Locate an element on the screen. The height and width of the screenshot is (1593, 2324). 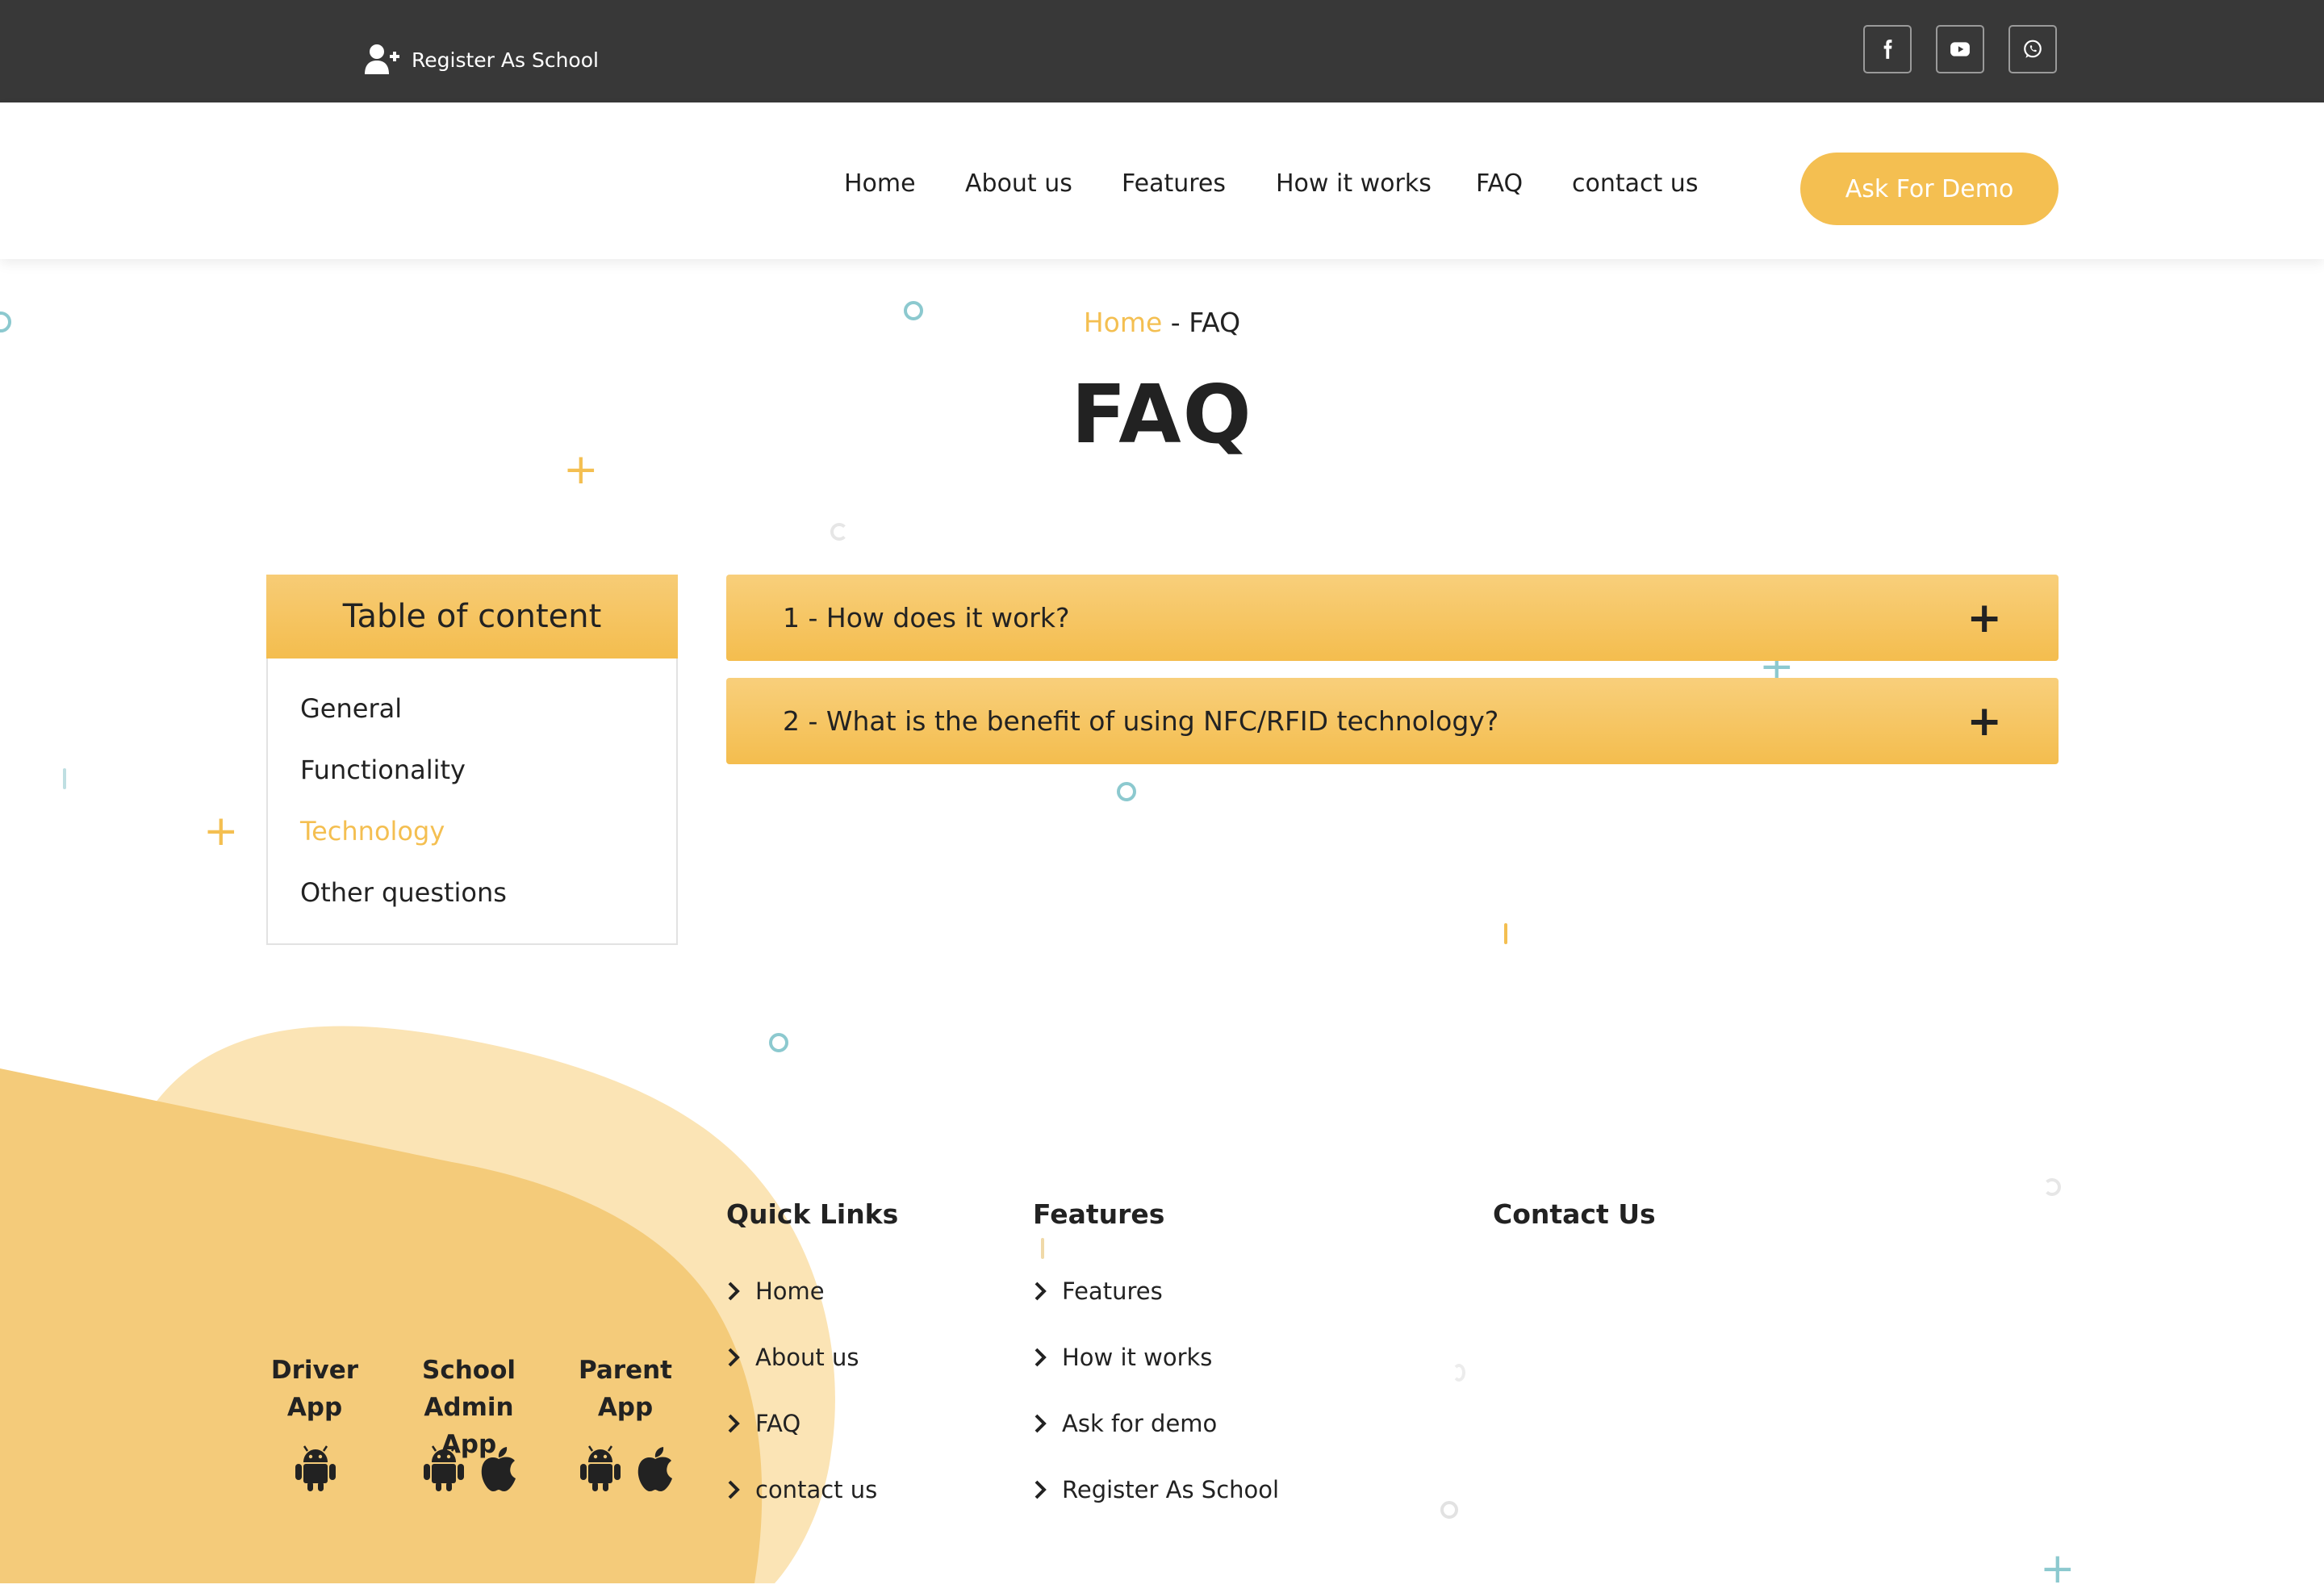
footer-link-features: Features is located at coordinates (1098, 1292).